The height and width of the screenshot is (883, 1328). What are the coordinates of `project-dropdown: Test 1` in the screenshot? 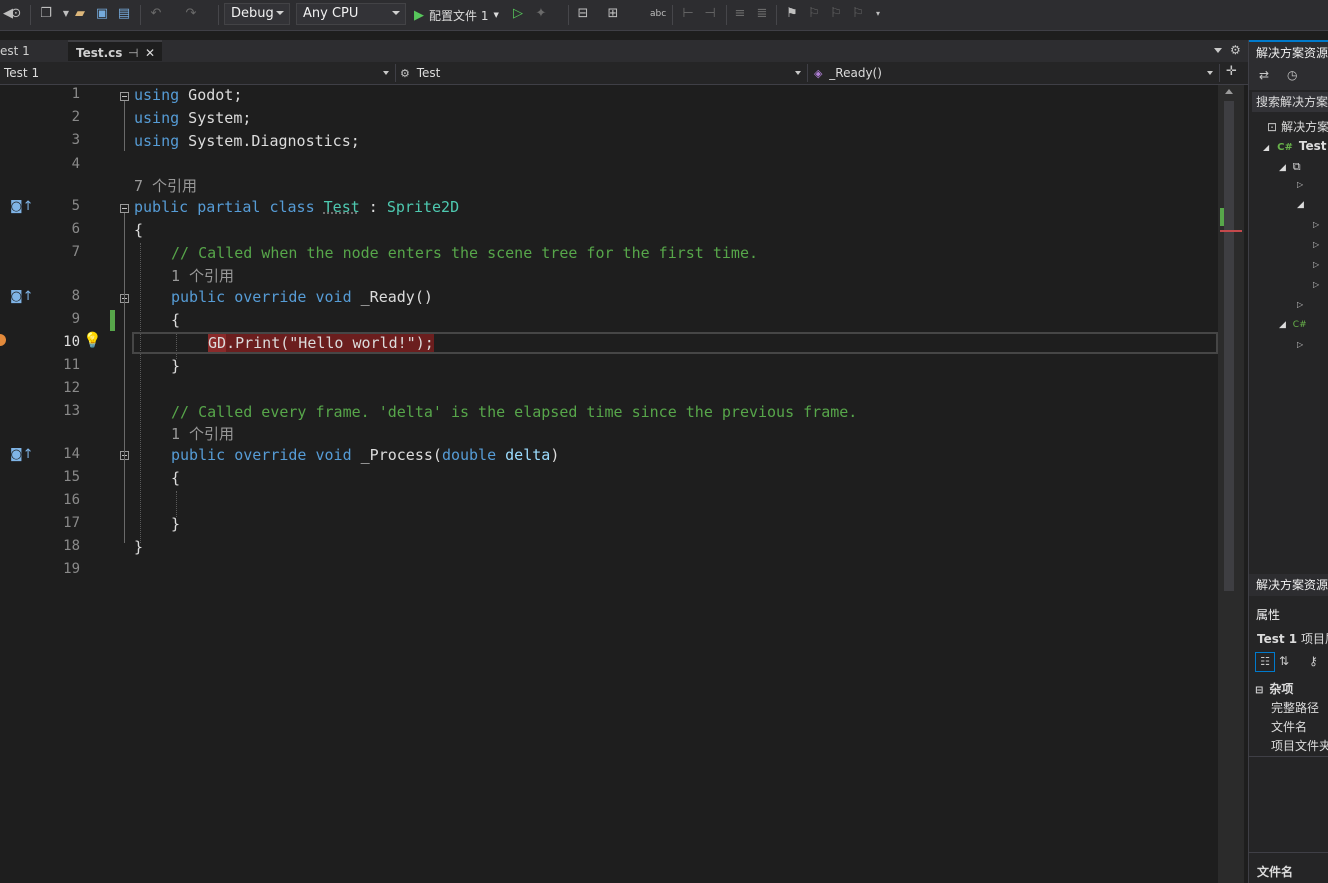 It's located at (198, 73).